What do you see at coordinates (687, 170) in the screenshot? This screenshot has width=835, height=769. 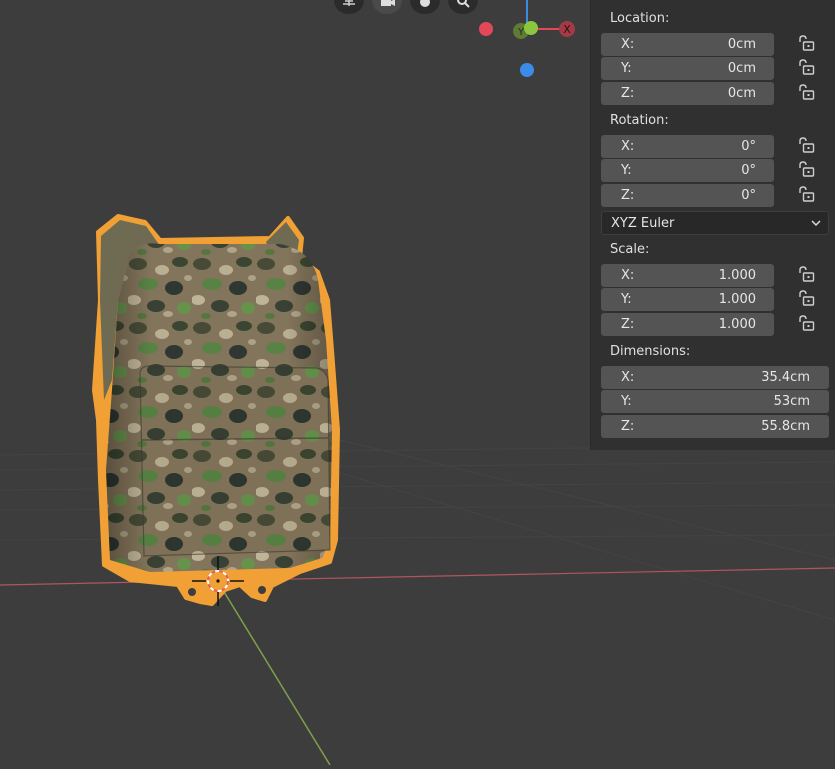 I see `rotation-y-field: Y: 0°` at bounding box center [687, 170].